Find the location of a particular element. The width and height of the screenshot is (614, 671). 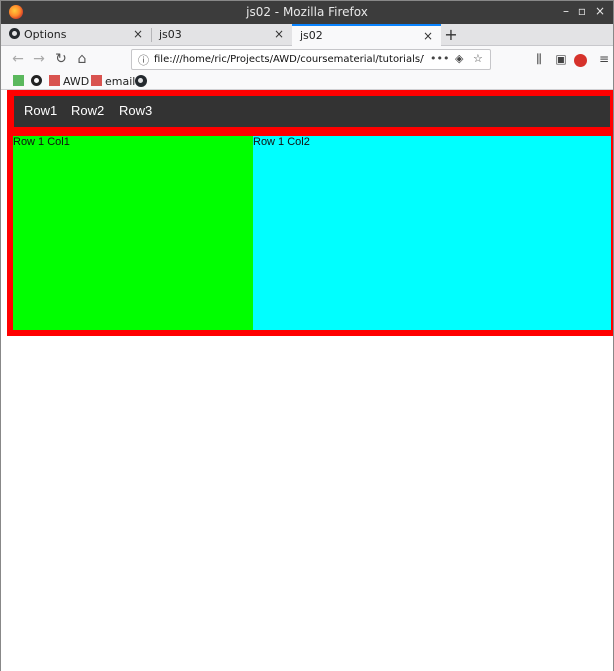

bookmark-folder-awd: AWD is located at coordinates (69, 81).